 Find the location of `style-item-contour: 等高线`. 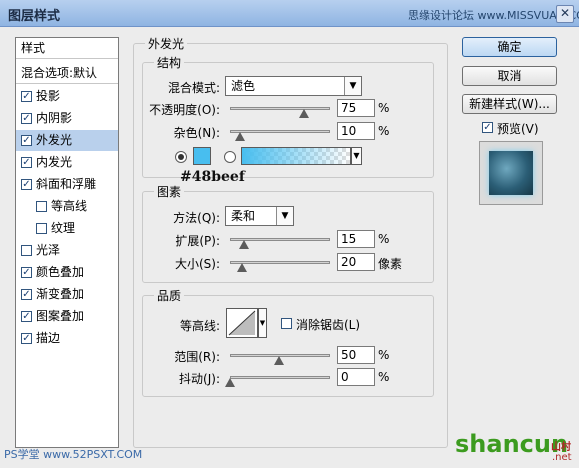

style-item-contour: 等高线 is located at coordinates (67, 206).